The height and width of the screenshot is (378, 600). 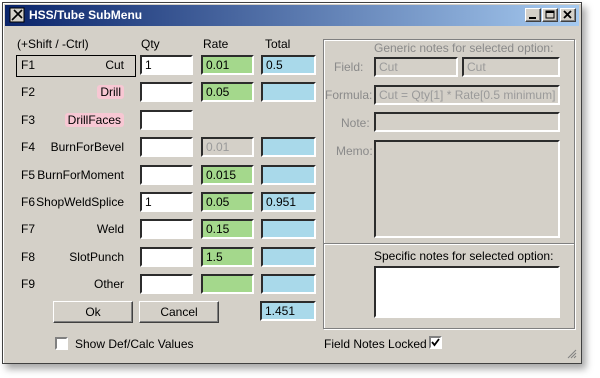 I want to click on maximize-icon, so click(x=550, y=14).